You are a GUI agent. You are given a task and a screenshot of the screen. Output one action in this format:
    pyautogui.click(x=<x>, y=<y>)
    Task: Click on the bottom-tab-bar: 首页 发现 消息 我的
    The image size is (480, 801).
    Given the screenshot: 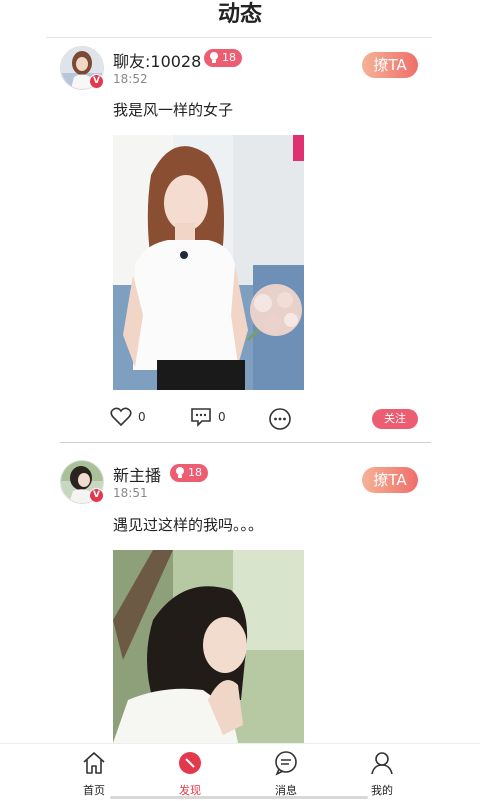 What is the action you would take?
    pyautogui.click(x=240, y=772)
    